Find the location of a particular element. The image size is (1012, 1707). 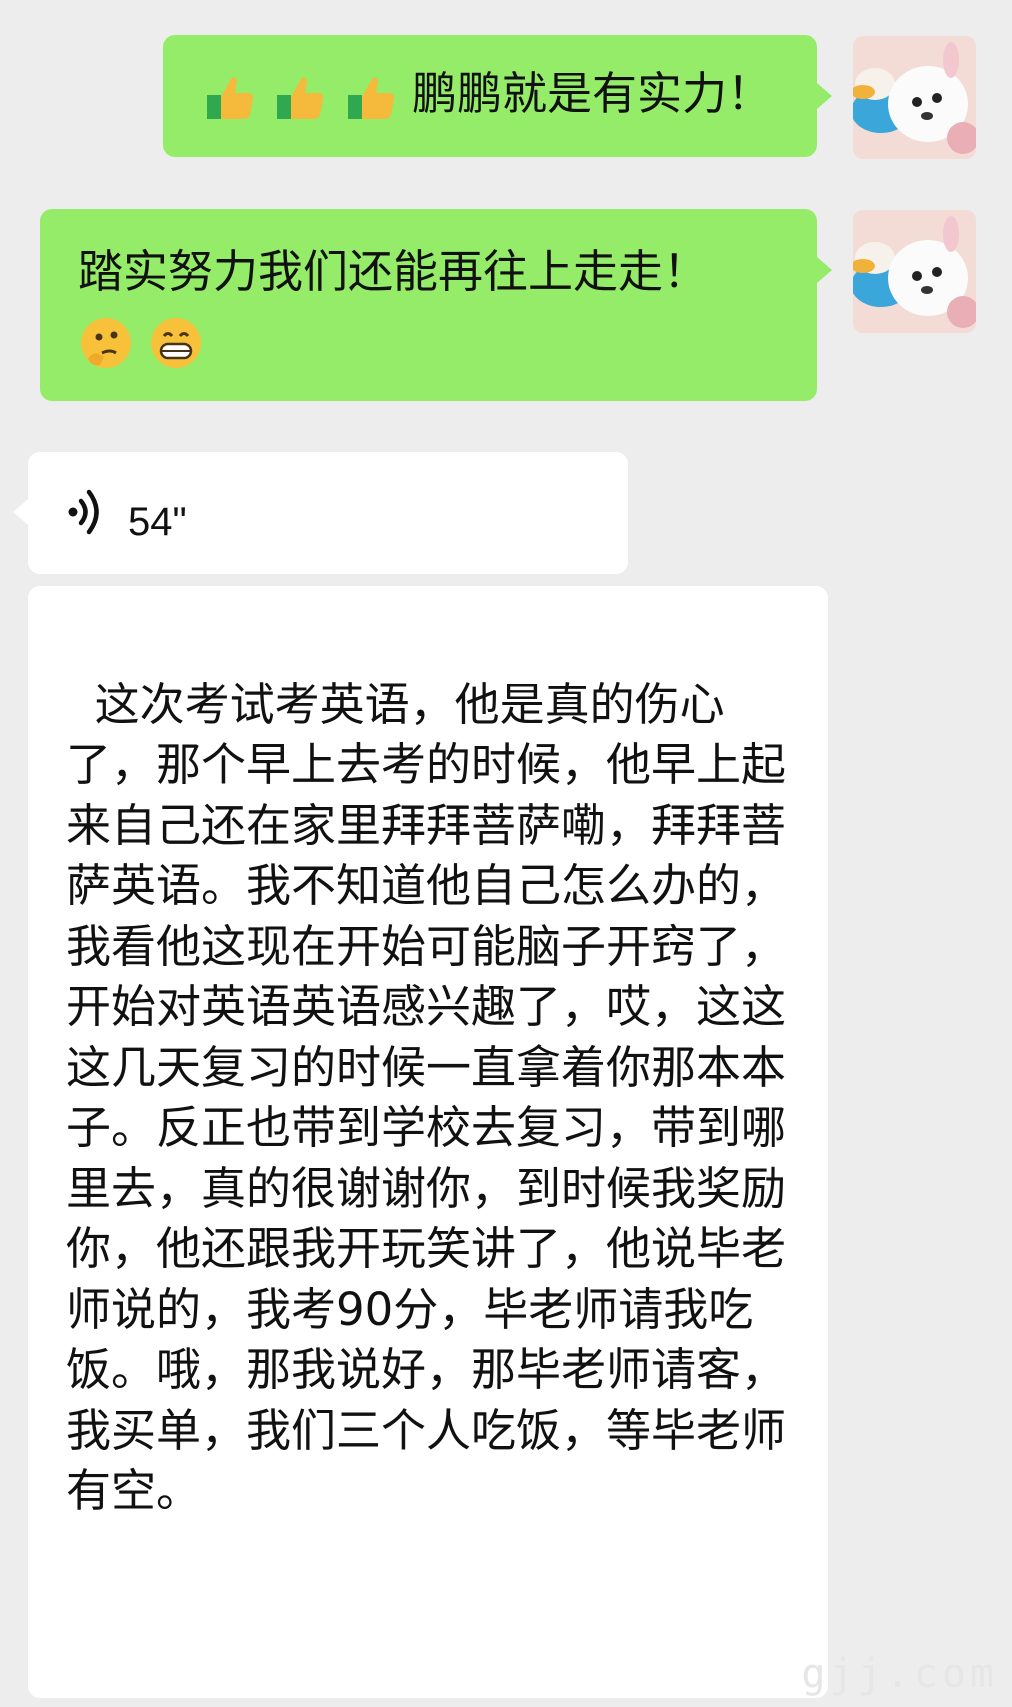

watermark: gjj.com is located at coordinates (899, 1674).